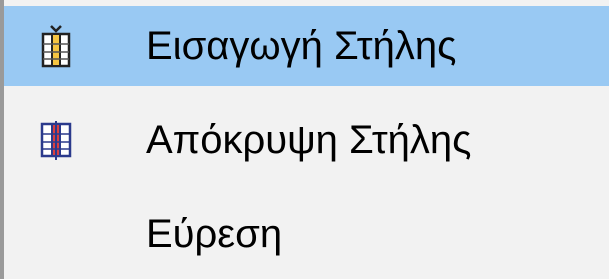  I want to click on insert-column-icon, so click(56, 46).